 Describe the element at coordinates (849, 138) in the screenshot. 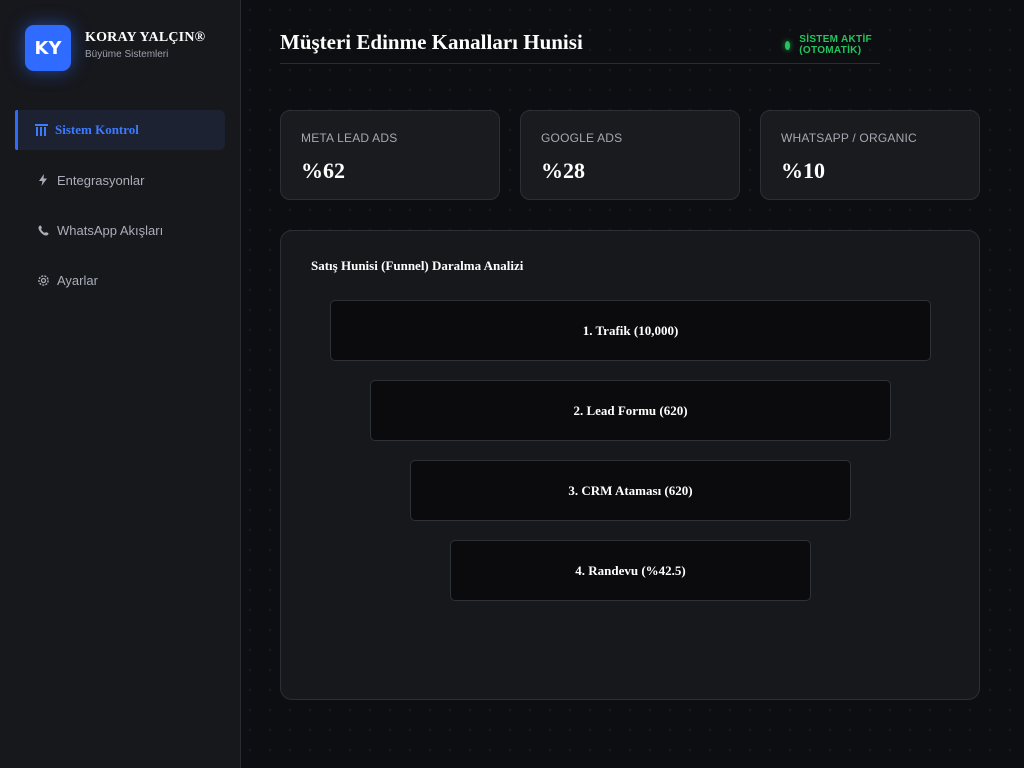

I see `stat-label: WHATSAPP / ORGANIC` at that location.